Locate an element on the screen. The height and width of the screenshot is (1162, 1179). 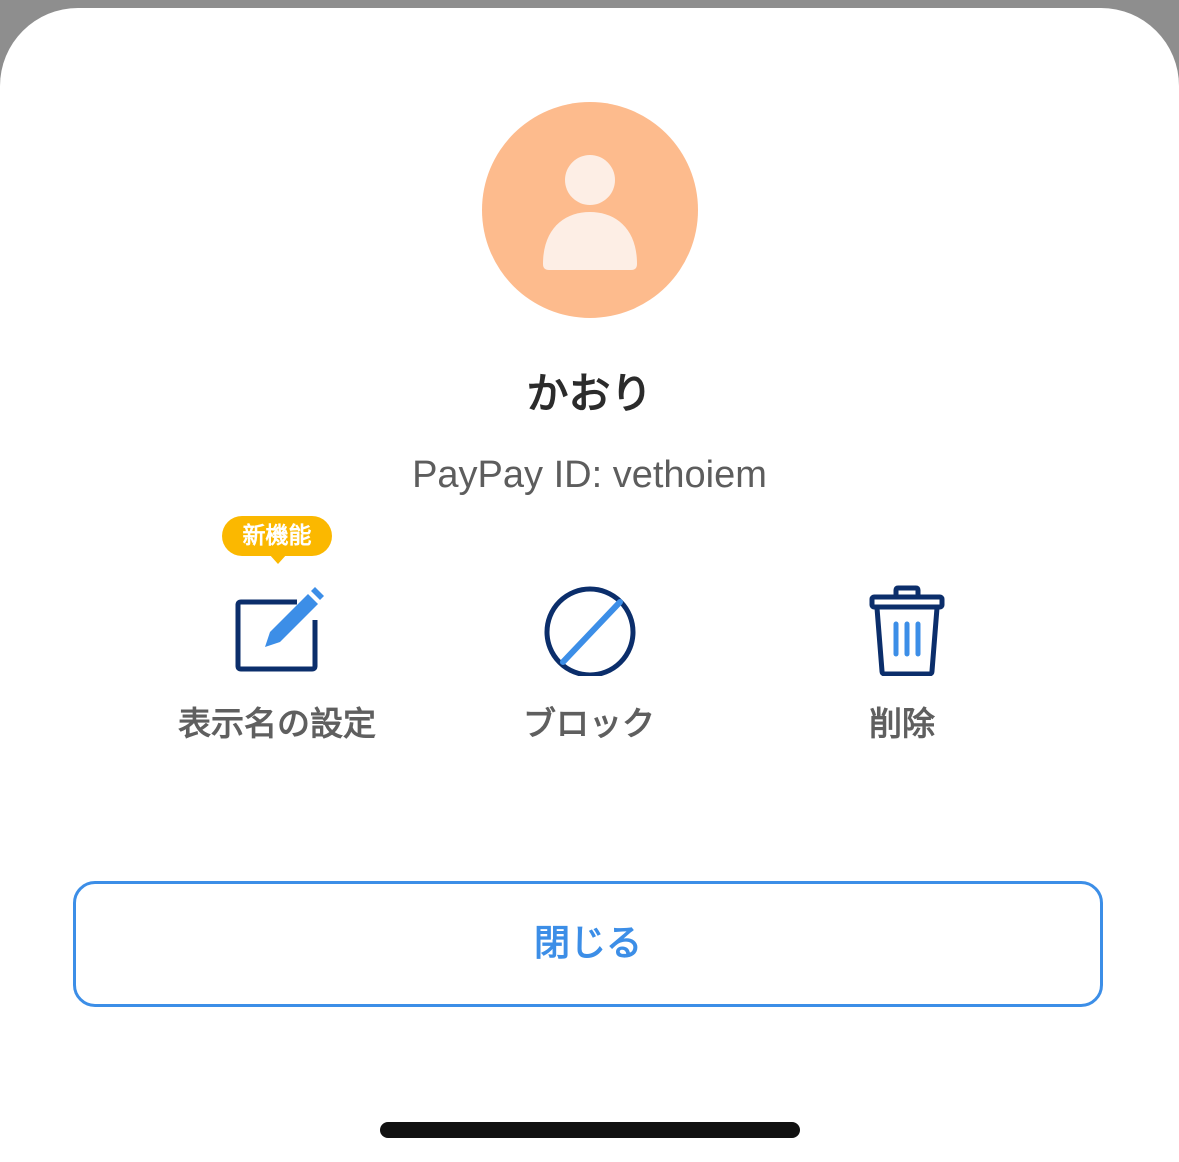
block-button: ブロック is located at coordinates (589, 668).